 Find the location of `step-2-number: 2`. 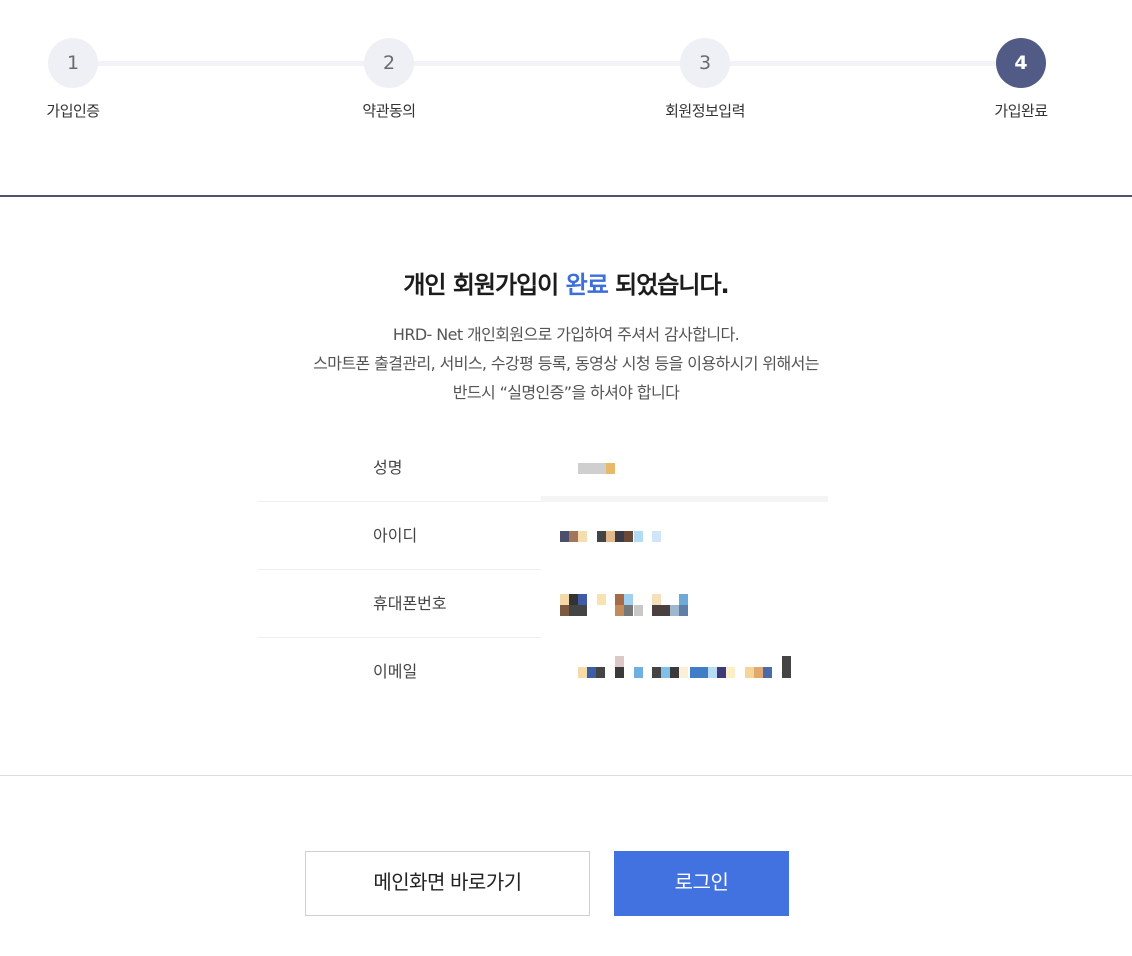

step-2-number: 2 is located at coordinates (389, 63).